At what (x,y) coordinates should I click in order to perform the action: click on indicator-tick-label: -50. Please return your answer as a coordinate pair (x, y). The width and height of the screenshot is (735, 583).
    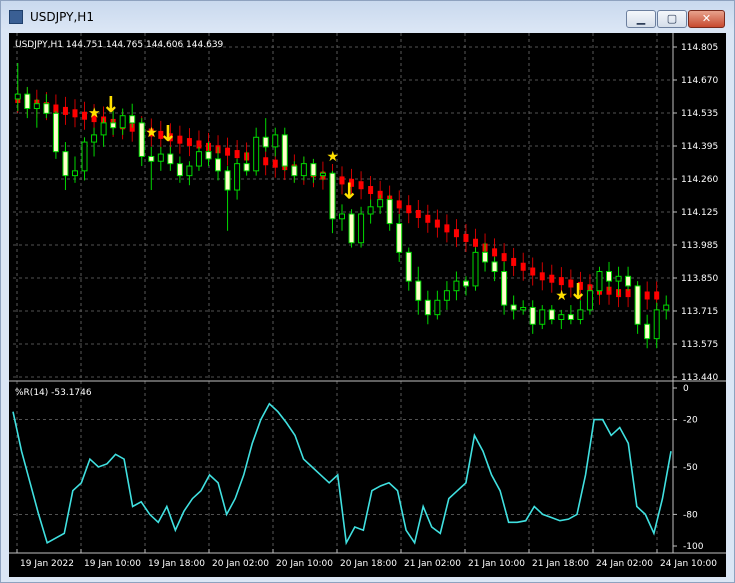
    Looking at the image, I should click on (690, 468).